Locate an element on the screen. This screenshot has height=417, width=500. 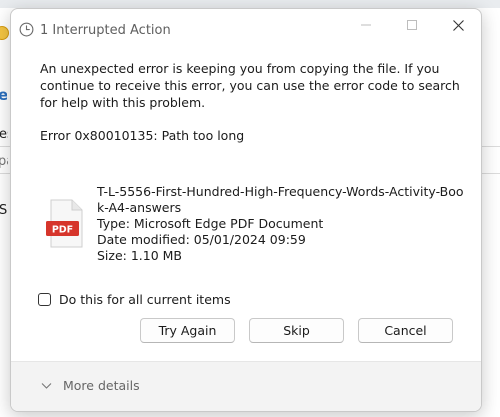
pdf-file-icon: PDF is located at coordinates (64, 223).